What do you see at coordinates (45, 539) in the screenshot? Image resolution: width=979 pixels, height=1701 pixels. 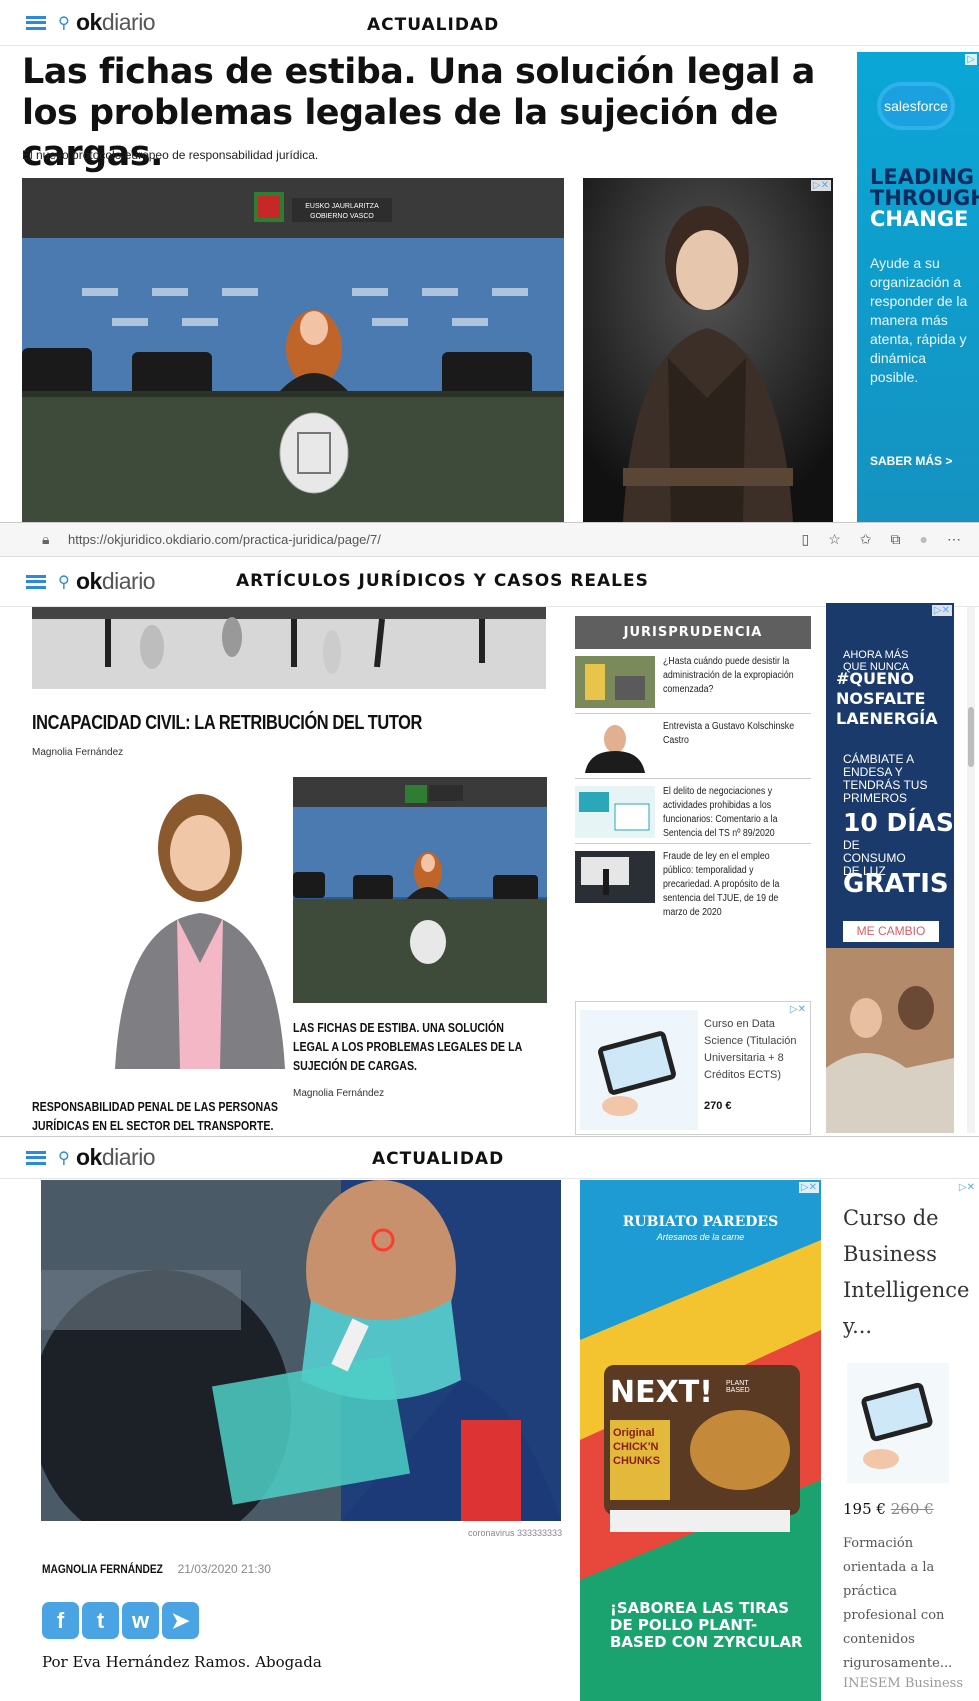 I see `lock-icon: 🔒︎` at bounding box center [45, 539].